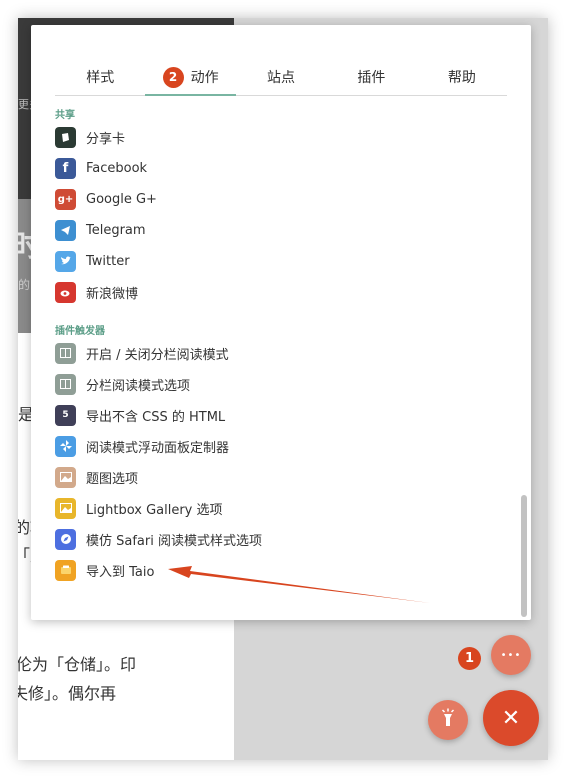 Image resolution: width=565 pixels, height=778 pixels. What do you see at coordinates (204, 78) in the screenshot?
I see `tab-label: 动作` at bounding box center [204, 78].